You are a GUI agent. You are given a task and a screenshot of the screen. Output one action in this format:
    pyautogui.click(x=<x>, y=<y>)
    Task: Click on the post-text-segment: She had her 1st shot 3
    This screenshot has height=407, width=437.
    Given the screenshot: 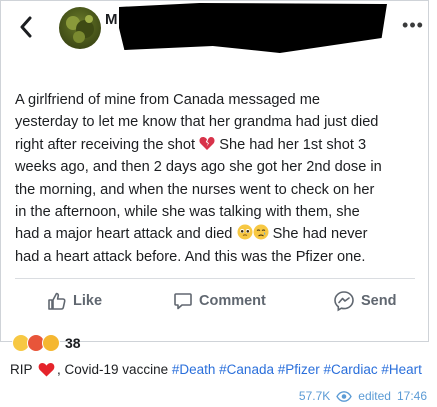 What is the action you would take?
    pyautogui.click(x=293, y=144)
    